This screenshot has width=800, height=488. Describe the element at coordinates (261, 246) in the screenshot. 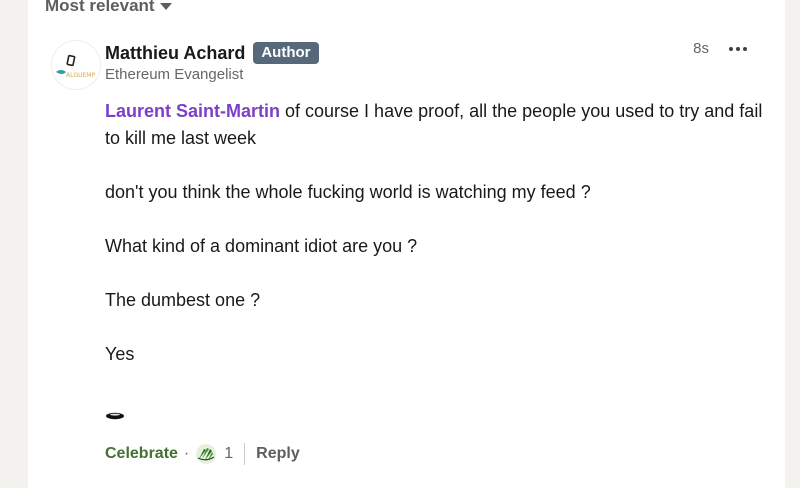

I see `comment-paragraph: What kind of a dominant idiot are you ?` at that location.